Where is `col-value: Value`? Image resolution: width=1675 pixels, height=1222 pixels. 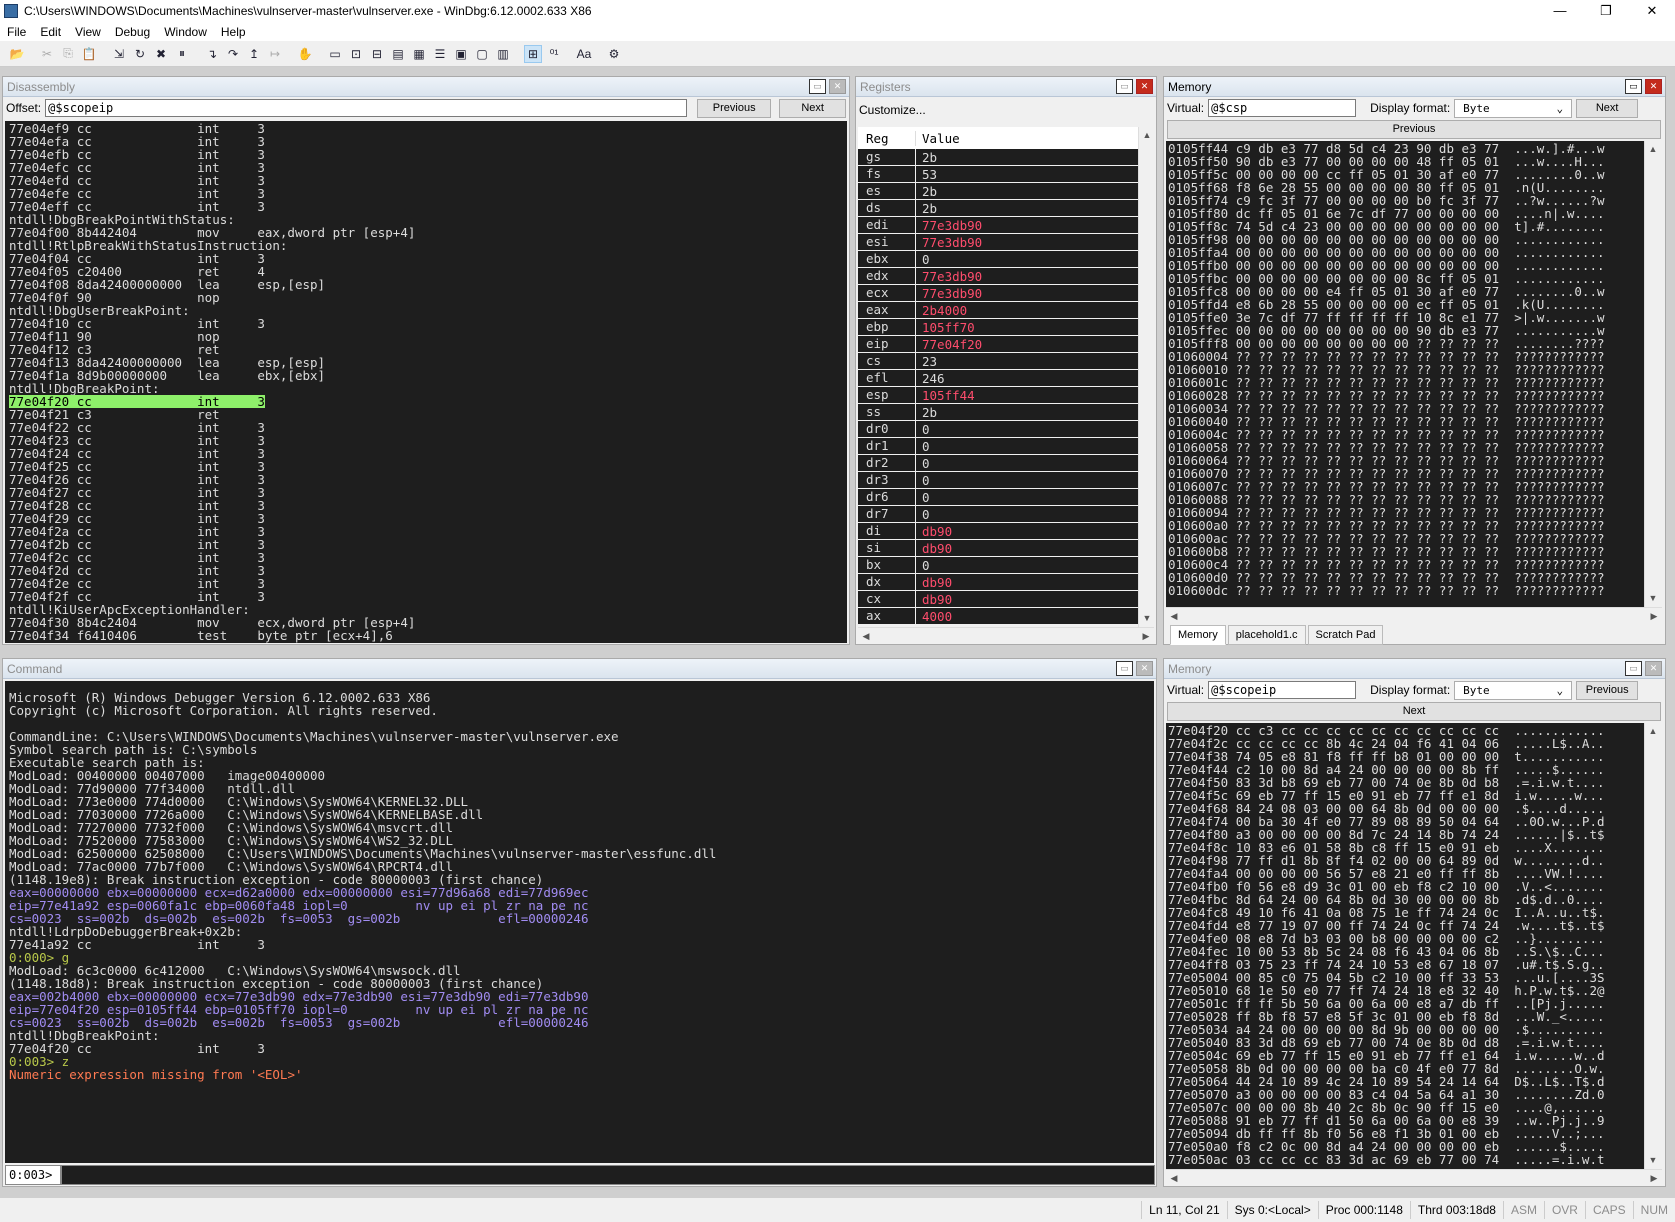
col-value: Value is located at coordinates (938, 138).